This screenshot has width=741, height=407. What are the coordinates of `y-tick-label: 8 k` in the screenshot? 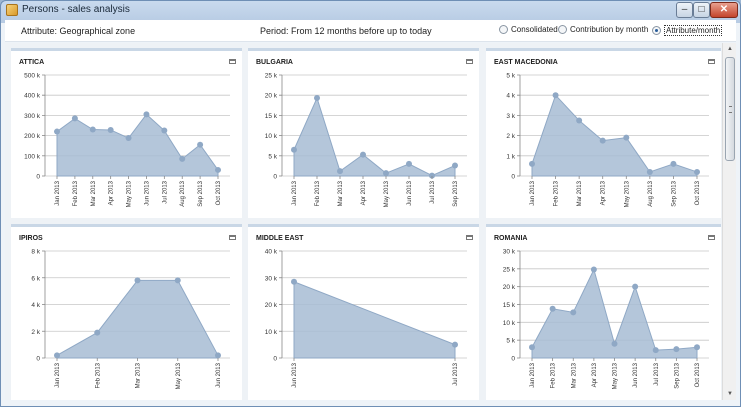 It's located at (35, 252).